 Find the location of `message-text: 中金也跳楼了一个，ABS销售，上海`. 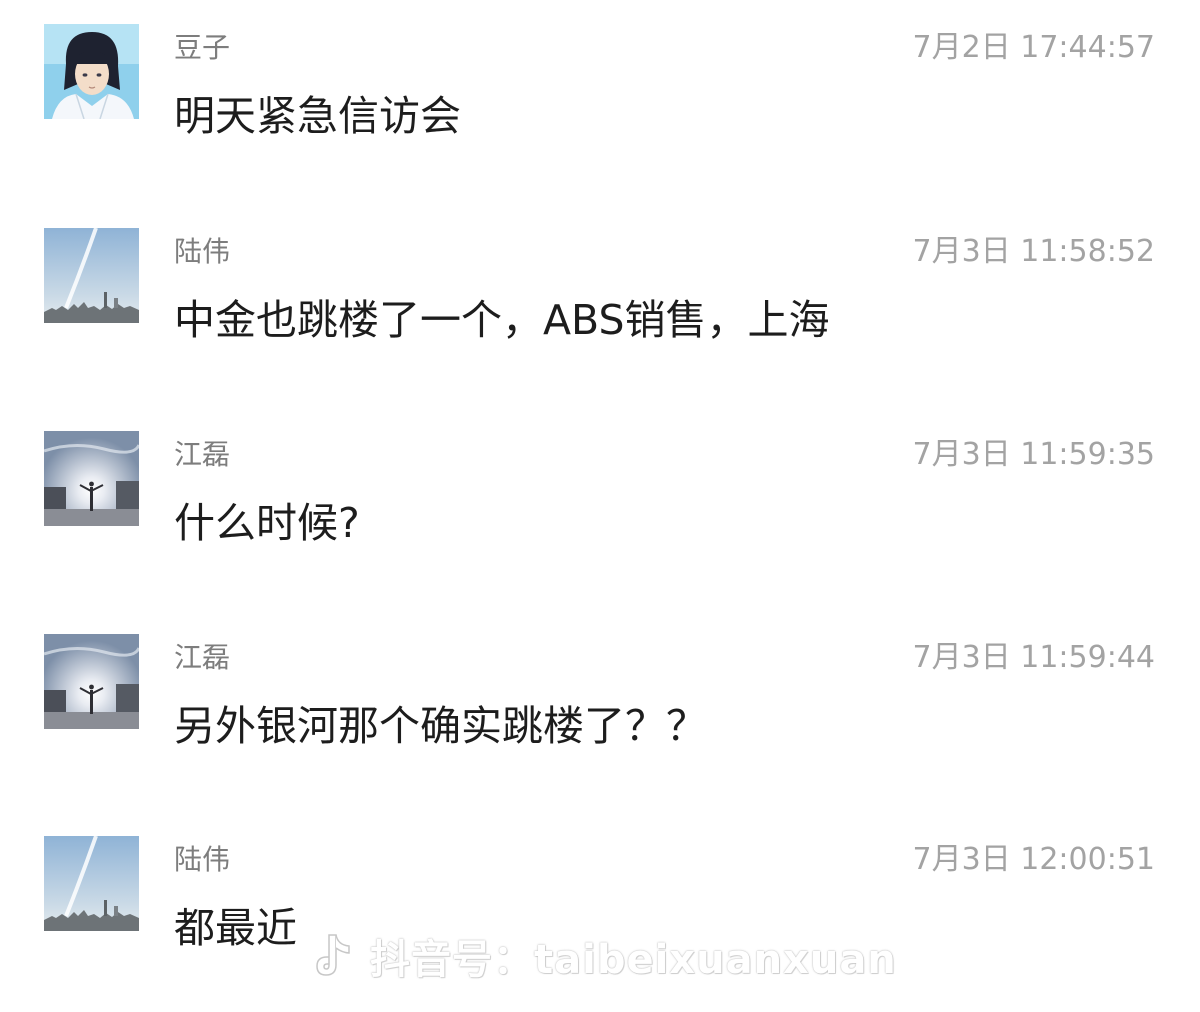

message-text: 中金也跳楼了一个，ABS销售，上海 is located at coordinates (502, 320).